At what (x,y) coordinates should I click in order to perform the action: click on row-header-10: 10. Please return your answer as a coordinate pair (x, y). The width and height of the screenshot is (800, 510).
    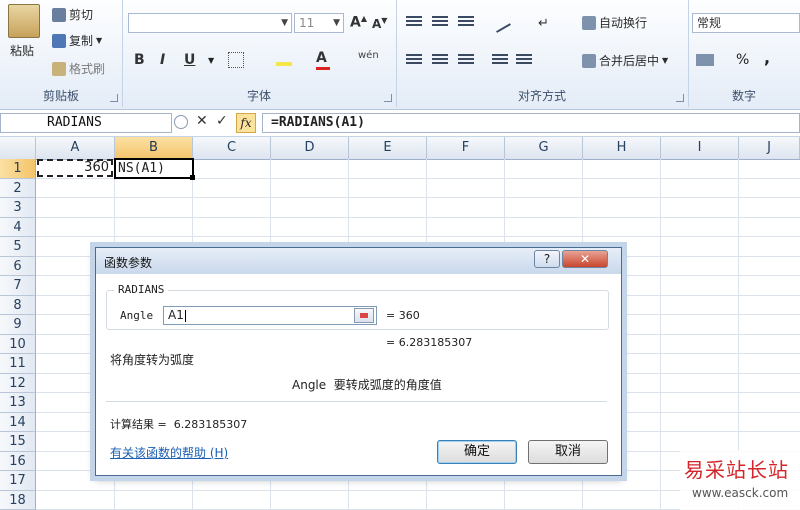
    Looking at the image, I should click on (18, 344).